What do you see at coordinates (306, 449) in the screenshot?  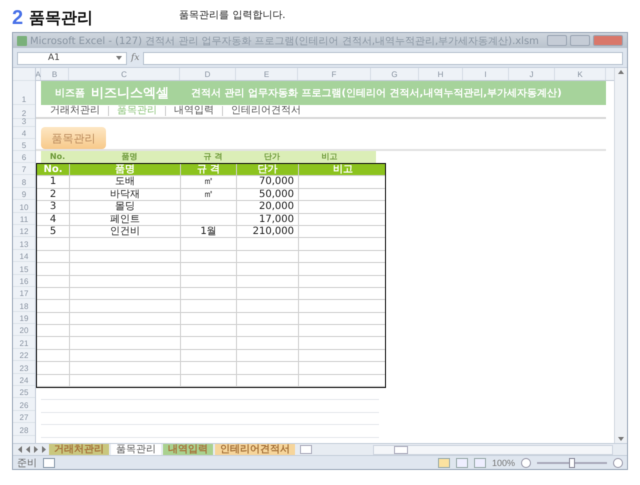 I see `new-sheet-icon` at bounding box center [306, 449].